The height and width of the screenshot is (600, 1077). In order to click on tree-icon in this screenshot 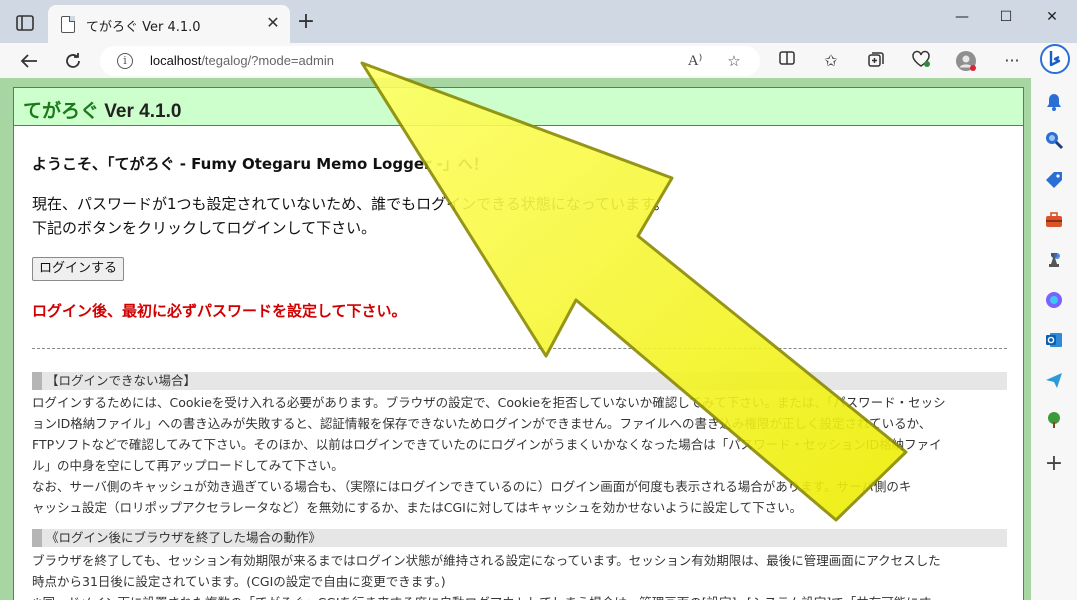, I will do `click(1054, 420)`.